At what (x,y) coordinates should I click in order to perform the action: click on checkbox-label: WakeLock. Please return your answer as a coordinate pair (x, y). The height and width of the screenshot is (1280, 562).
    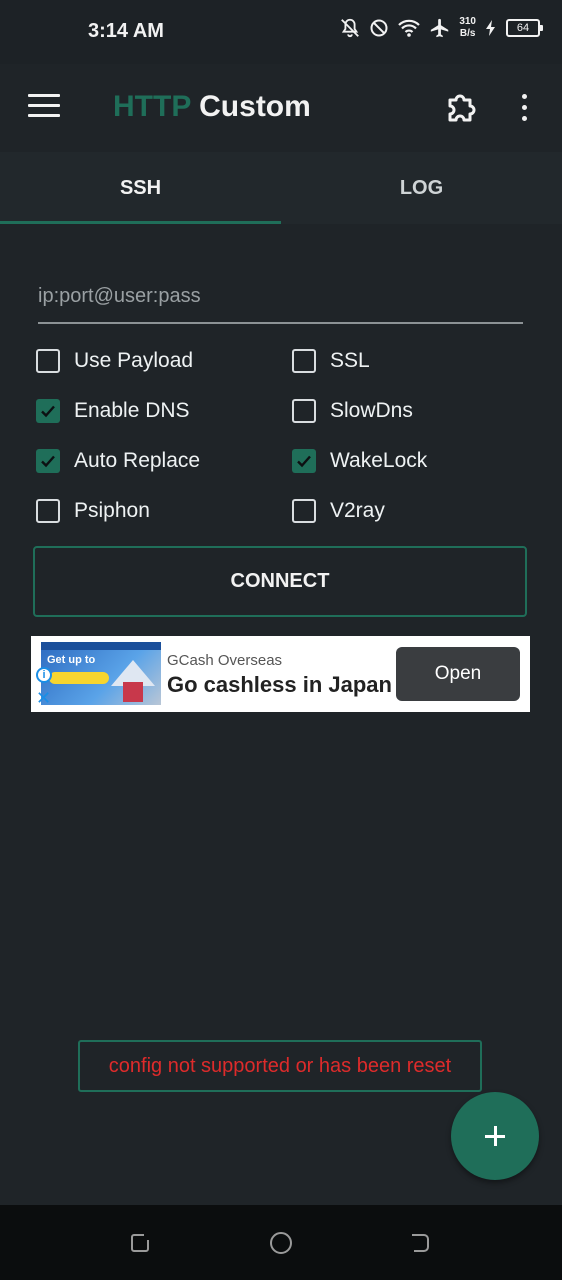
    Looking at the image, I should click on (379, 460).